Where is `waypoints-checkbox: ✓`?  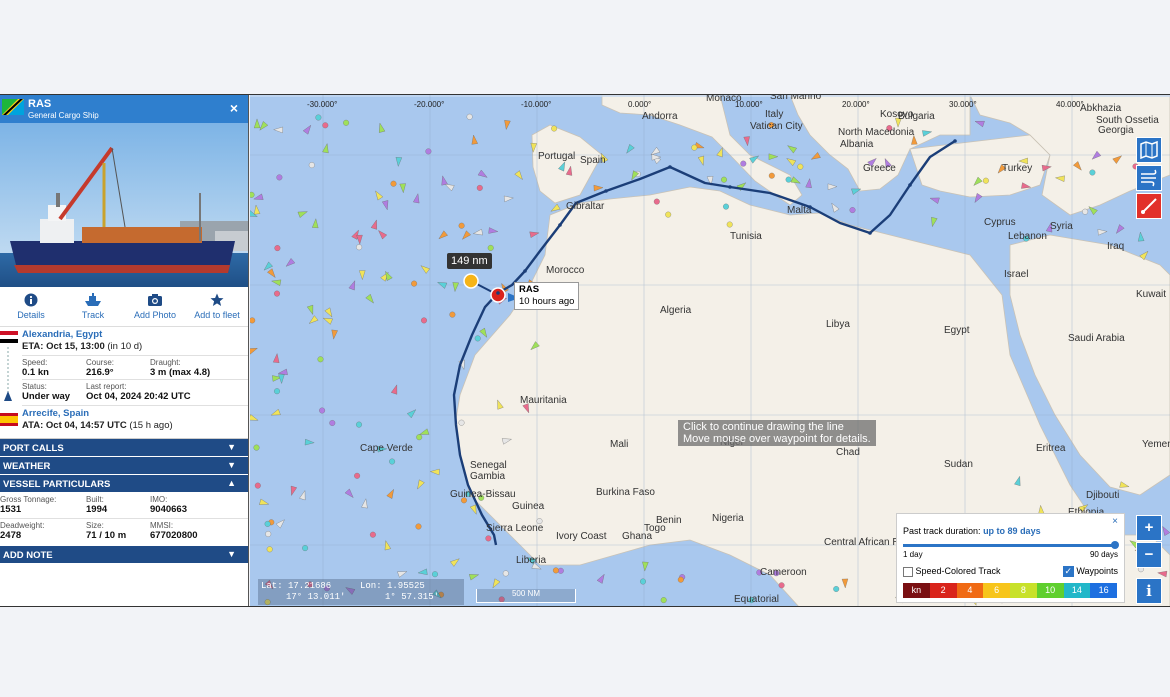 waypoints-checkbox: ✓ is located at coordinates (1068, 572).